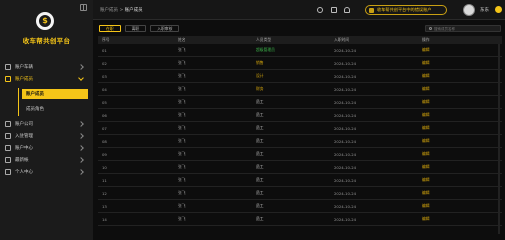 The width and height of the screenshot is (505, 240). I want to click on table-row: 12 张飞 员工 2024-10-24 编辑, so click(300, 193).